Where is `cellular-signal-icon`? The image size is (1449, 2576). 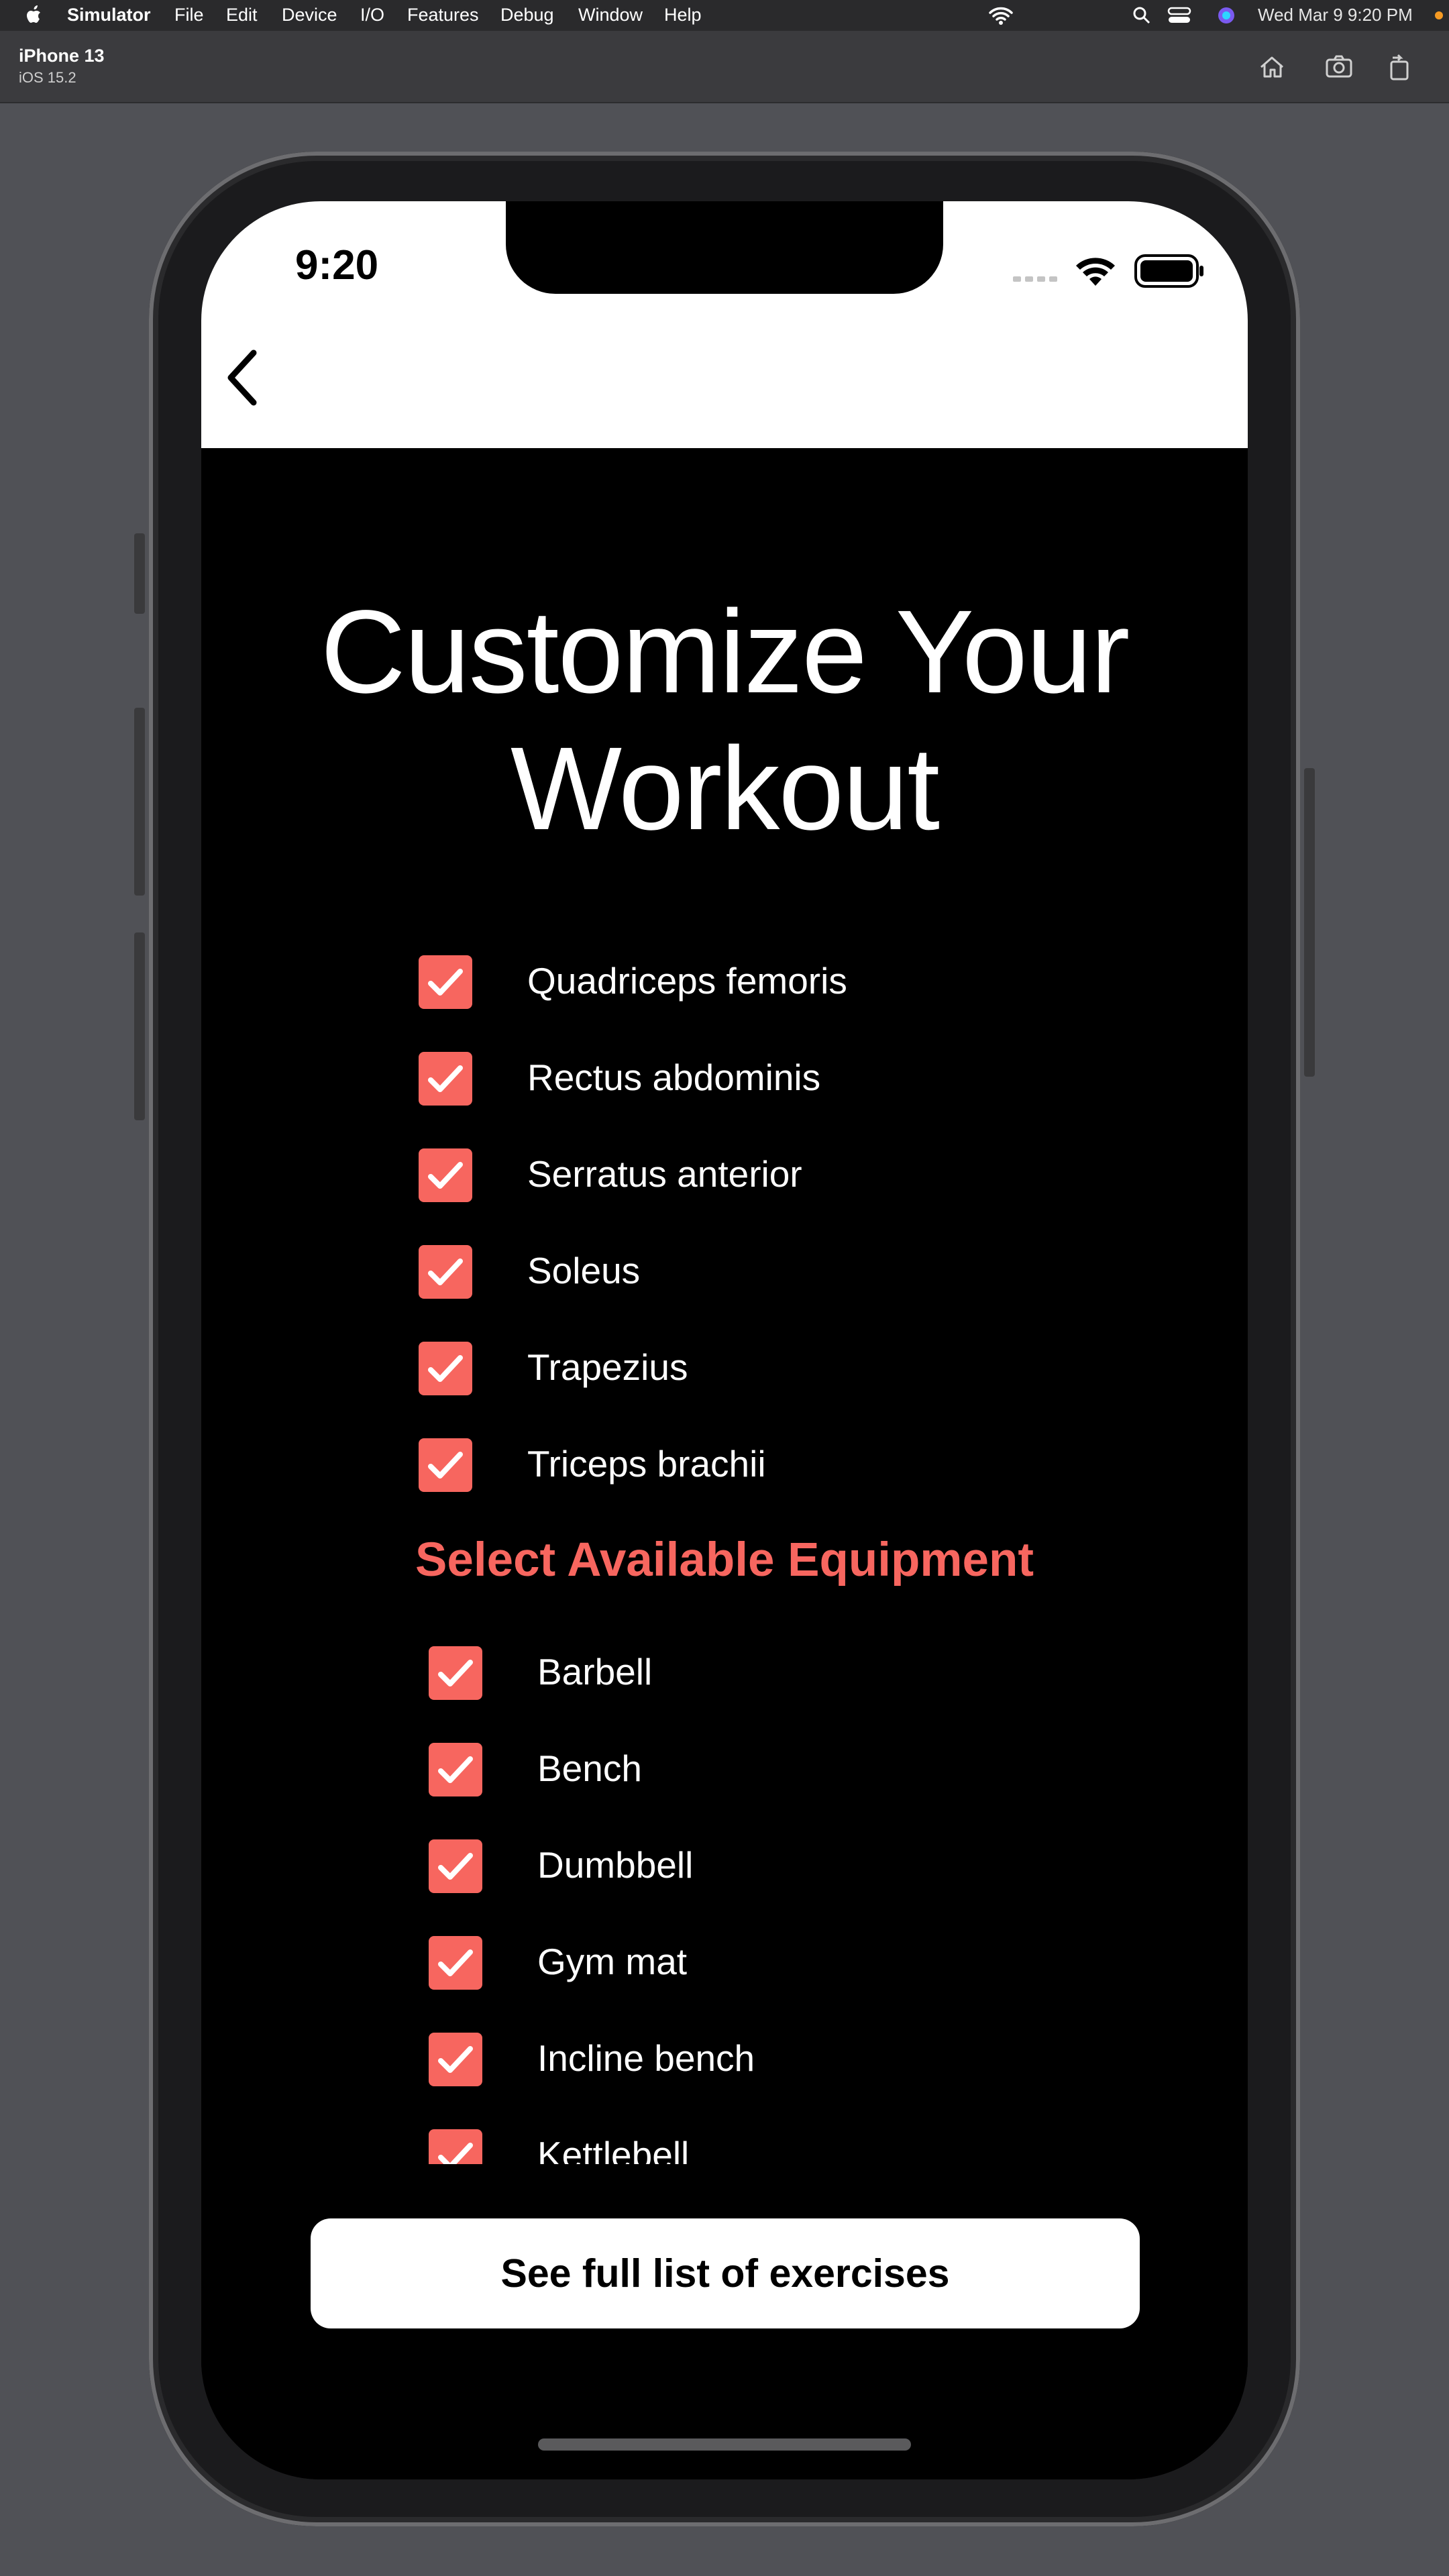 cellular-signal-icon is located at coordinates (1035, 279).